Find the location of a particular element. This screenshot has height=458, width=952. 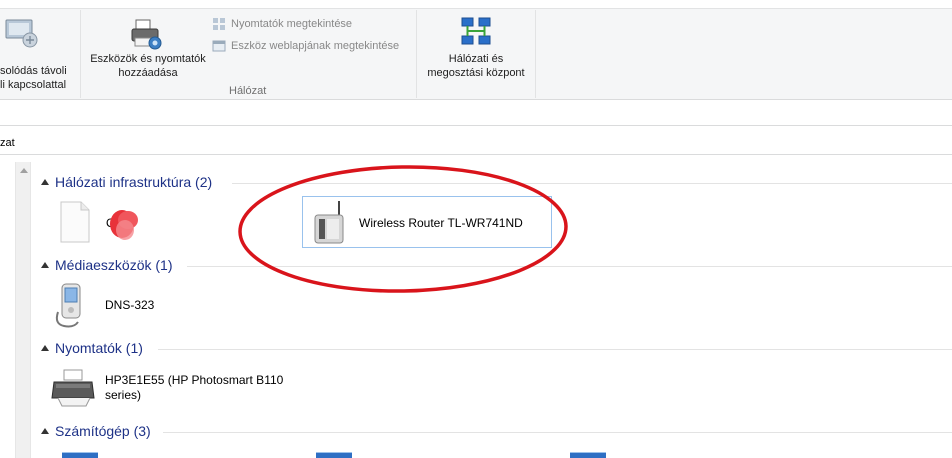

address-text: zat is located at coordinates (7, 143).